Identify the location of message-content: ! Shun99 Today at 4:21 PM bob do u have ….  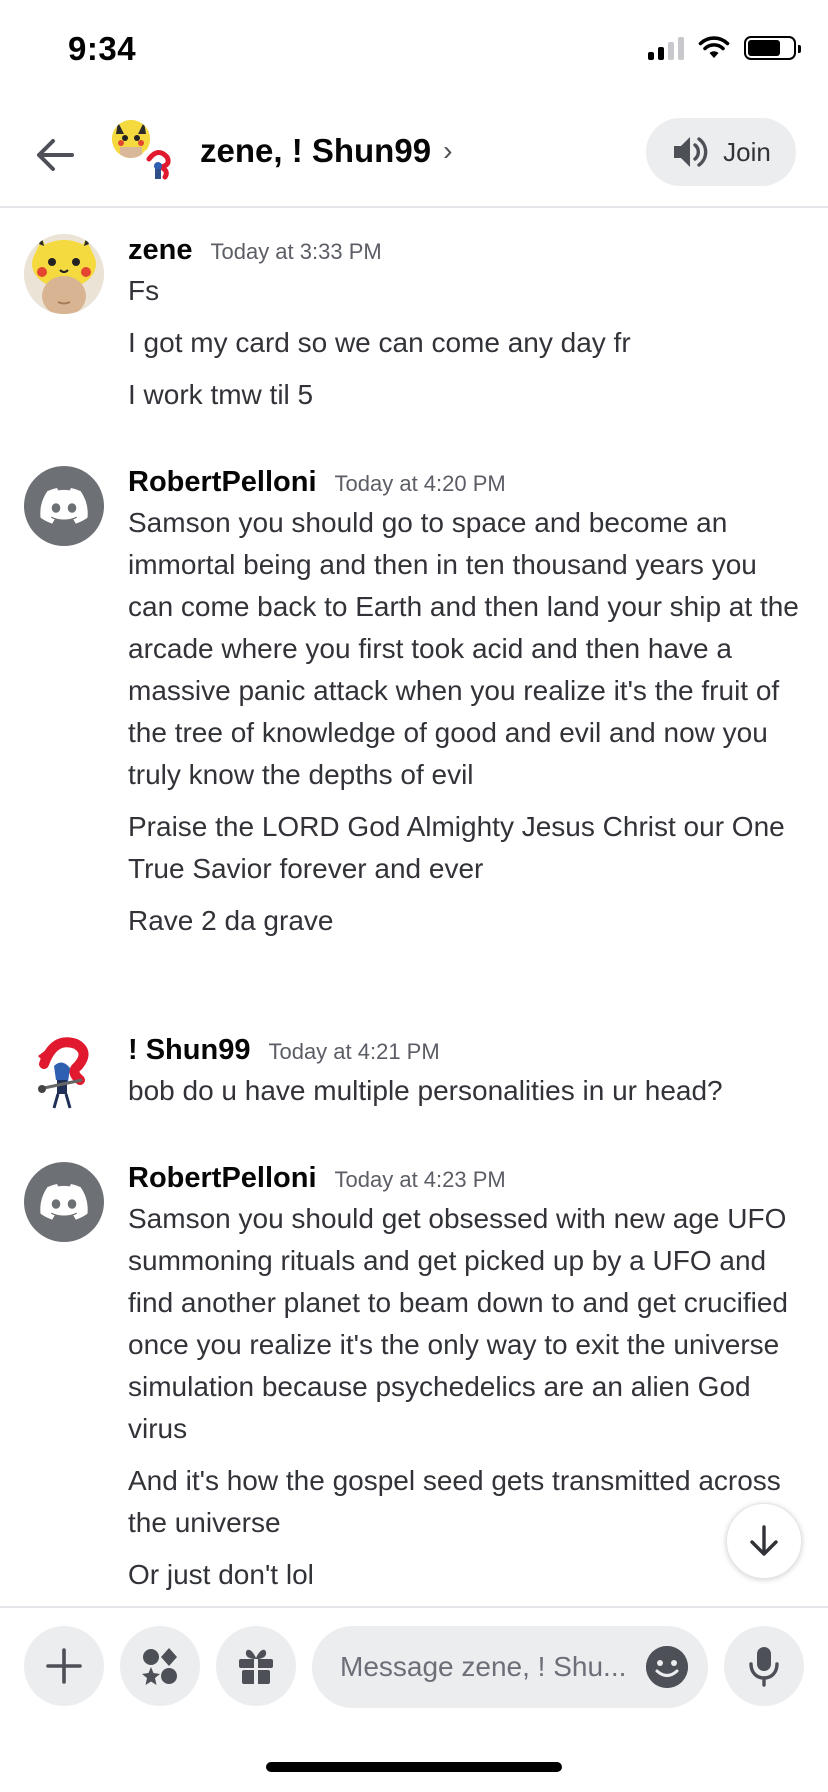
(464, 1073).